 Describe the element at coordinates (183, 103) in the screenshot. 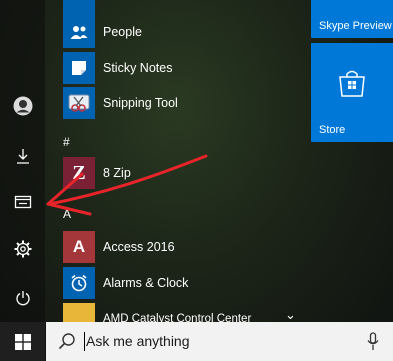

I see `list-item-snipping-tool: Snipping Tool` at that location.